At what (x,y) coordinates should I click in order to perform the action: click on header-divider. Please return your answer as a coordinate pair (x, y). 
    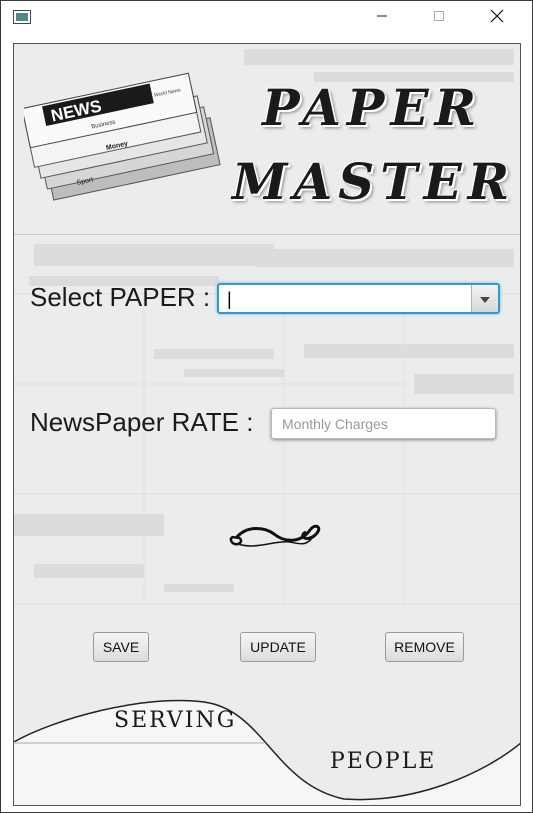
    Looking at the image, I should click on (267, 234).